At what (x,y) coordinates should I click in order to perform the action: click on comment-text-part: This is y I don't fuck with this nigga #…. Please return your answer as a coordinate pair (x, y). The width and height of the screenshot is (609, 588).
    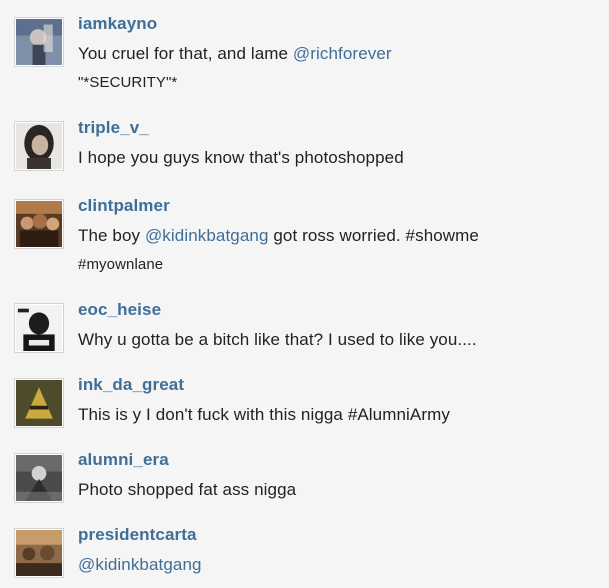
    Looking at the image, I should click on (264, 414).